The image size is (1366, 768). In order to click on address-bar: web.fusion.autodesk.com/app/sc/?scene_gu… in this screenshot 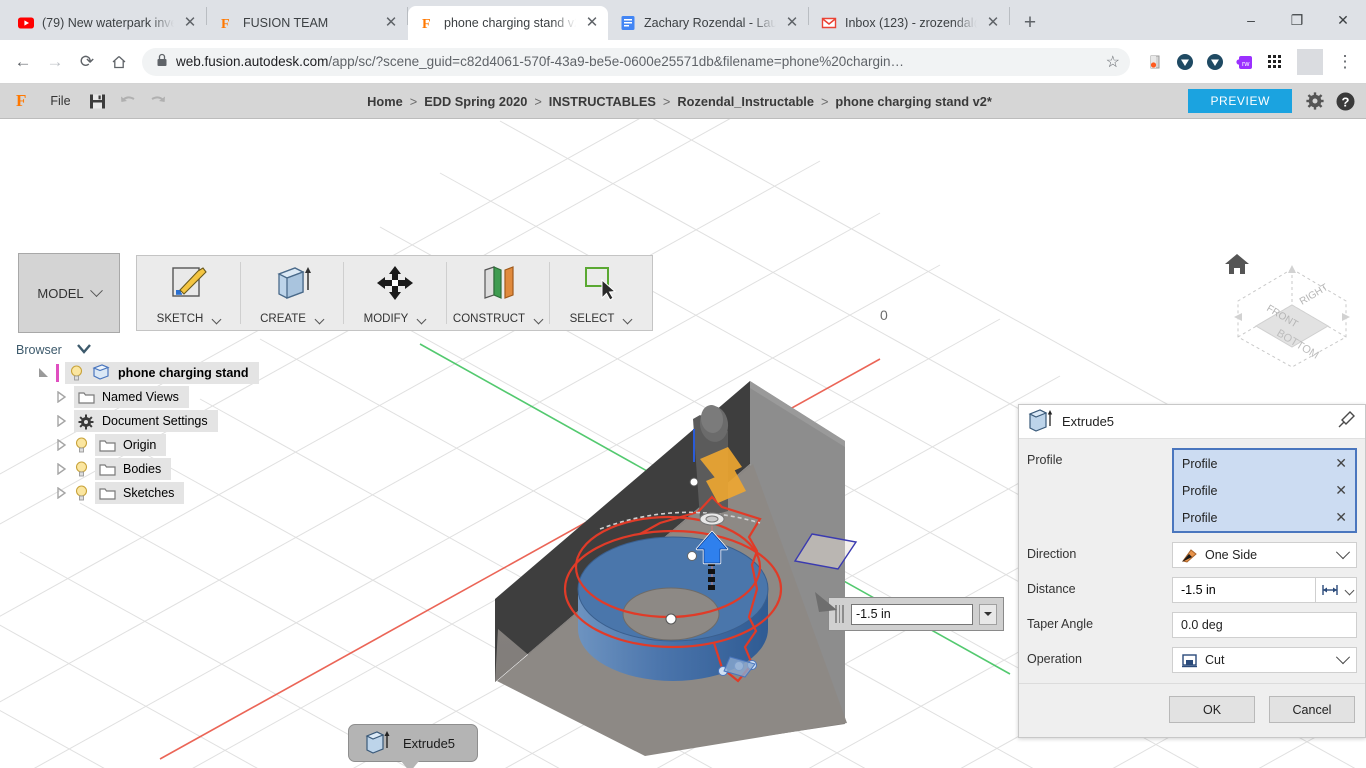, I will do `click(636, 61)`.